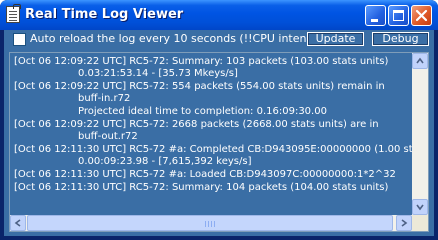  Describe the element at coordinates (158, 73) in the screenshot. I see `log-line: 0.03:21:53.14 - [35.73 Mkeys/s]` at that location.